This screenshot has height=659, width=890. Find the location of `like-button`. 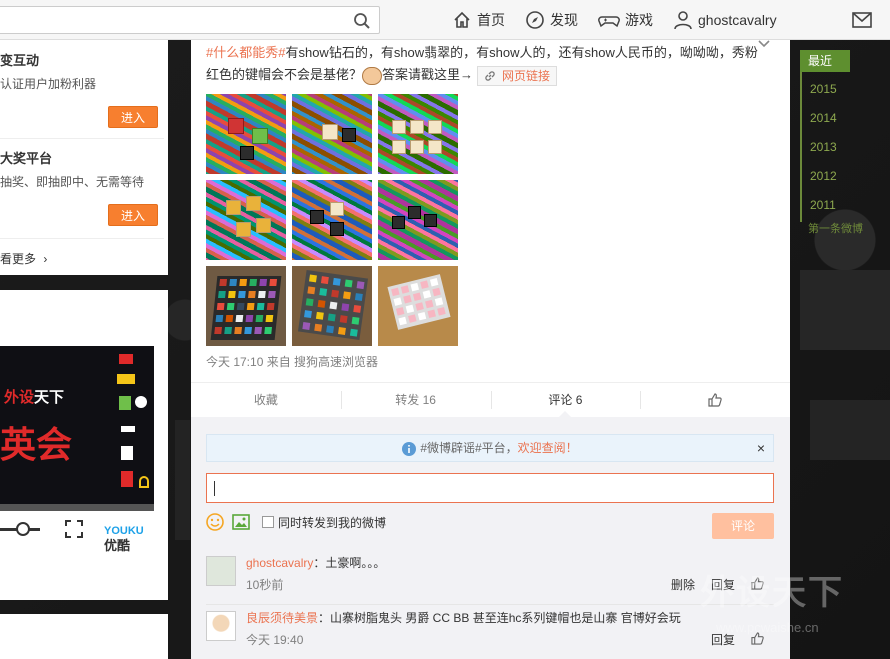

like-button is located at coordinates (715, 399).